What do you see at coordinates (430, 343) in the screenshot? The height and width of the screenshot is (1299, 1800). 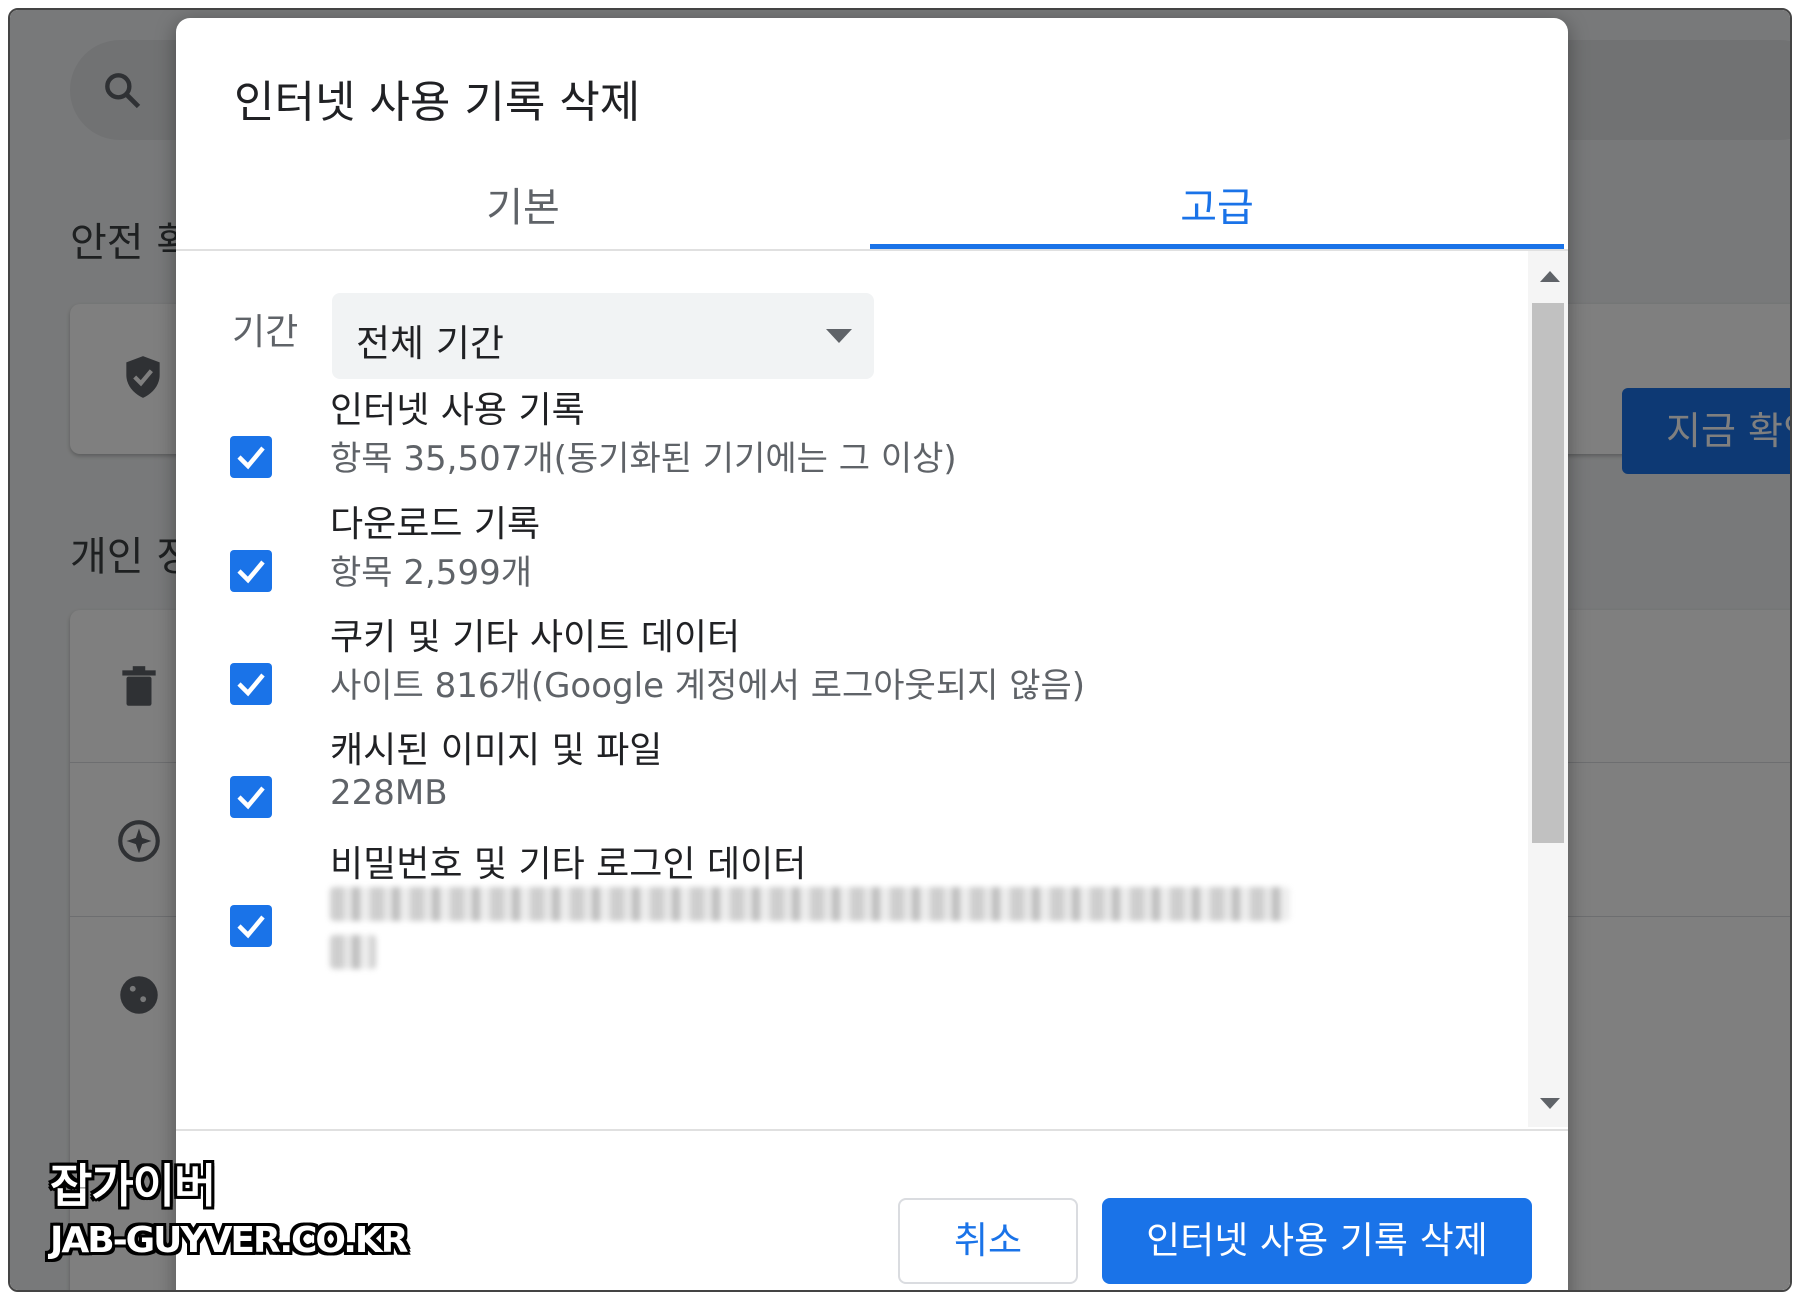 I see `time-range-value: 전체 기간` at bounding box center [430, 343].